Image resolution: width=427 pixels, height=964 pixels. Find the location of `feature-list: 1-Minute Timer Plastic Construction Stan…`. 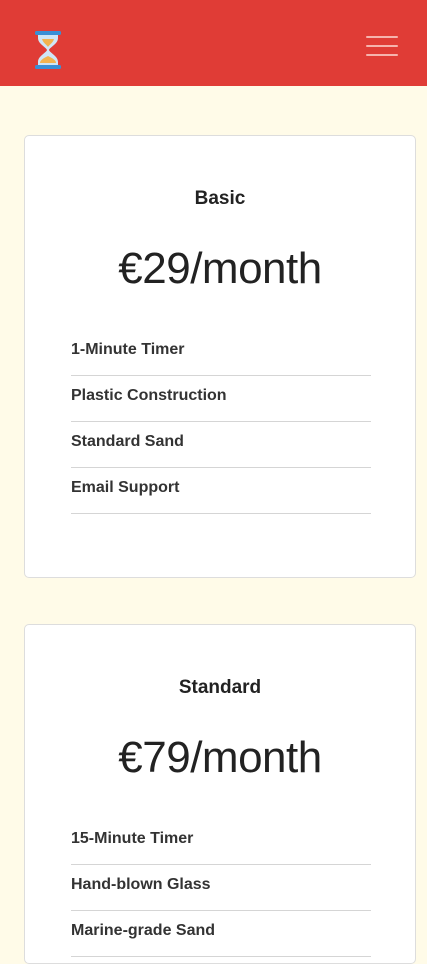

feature-list: 1-Minute Timer Plastic Construction Stan… is located at coordinates (221, 422).